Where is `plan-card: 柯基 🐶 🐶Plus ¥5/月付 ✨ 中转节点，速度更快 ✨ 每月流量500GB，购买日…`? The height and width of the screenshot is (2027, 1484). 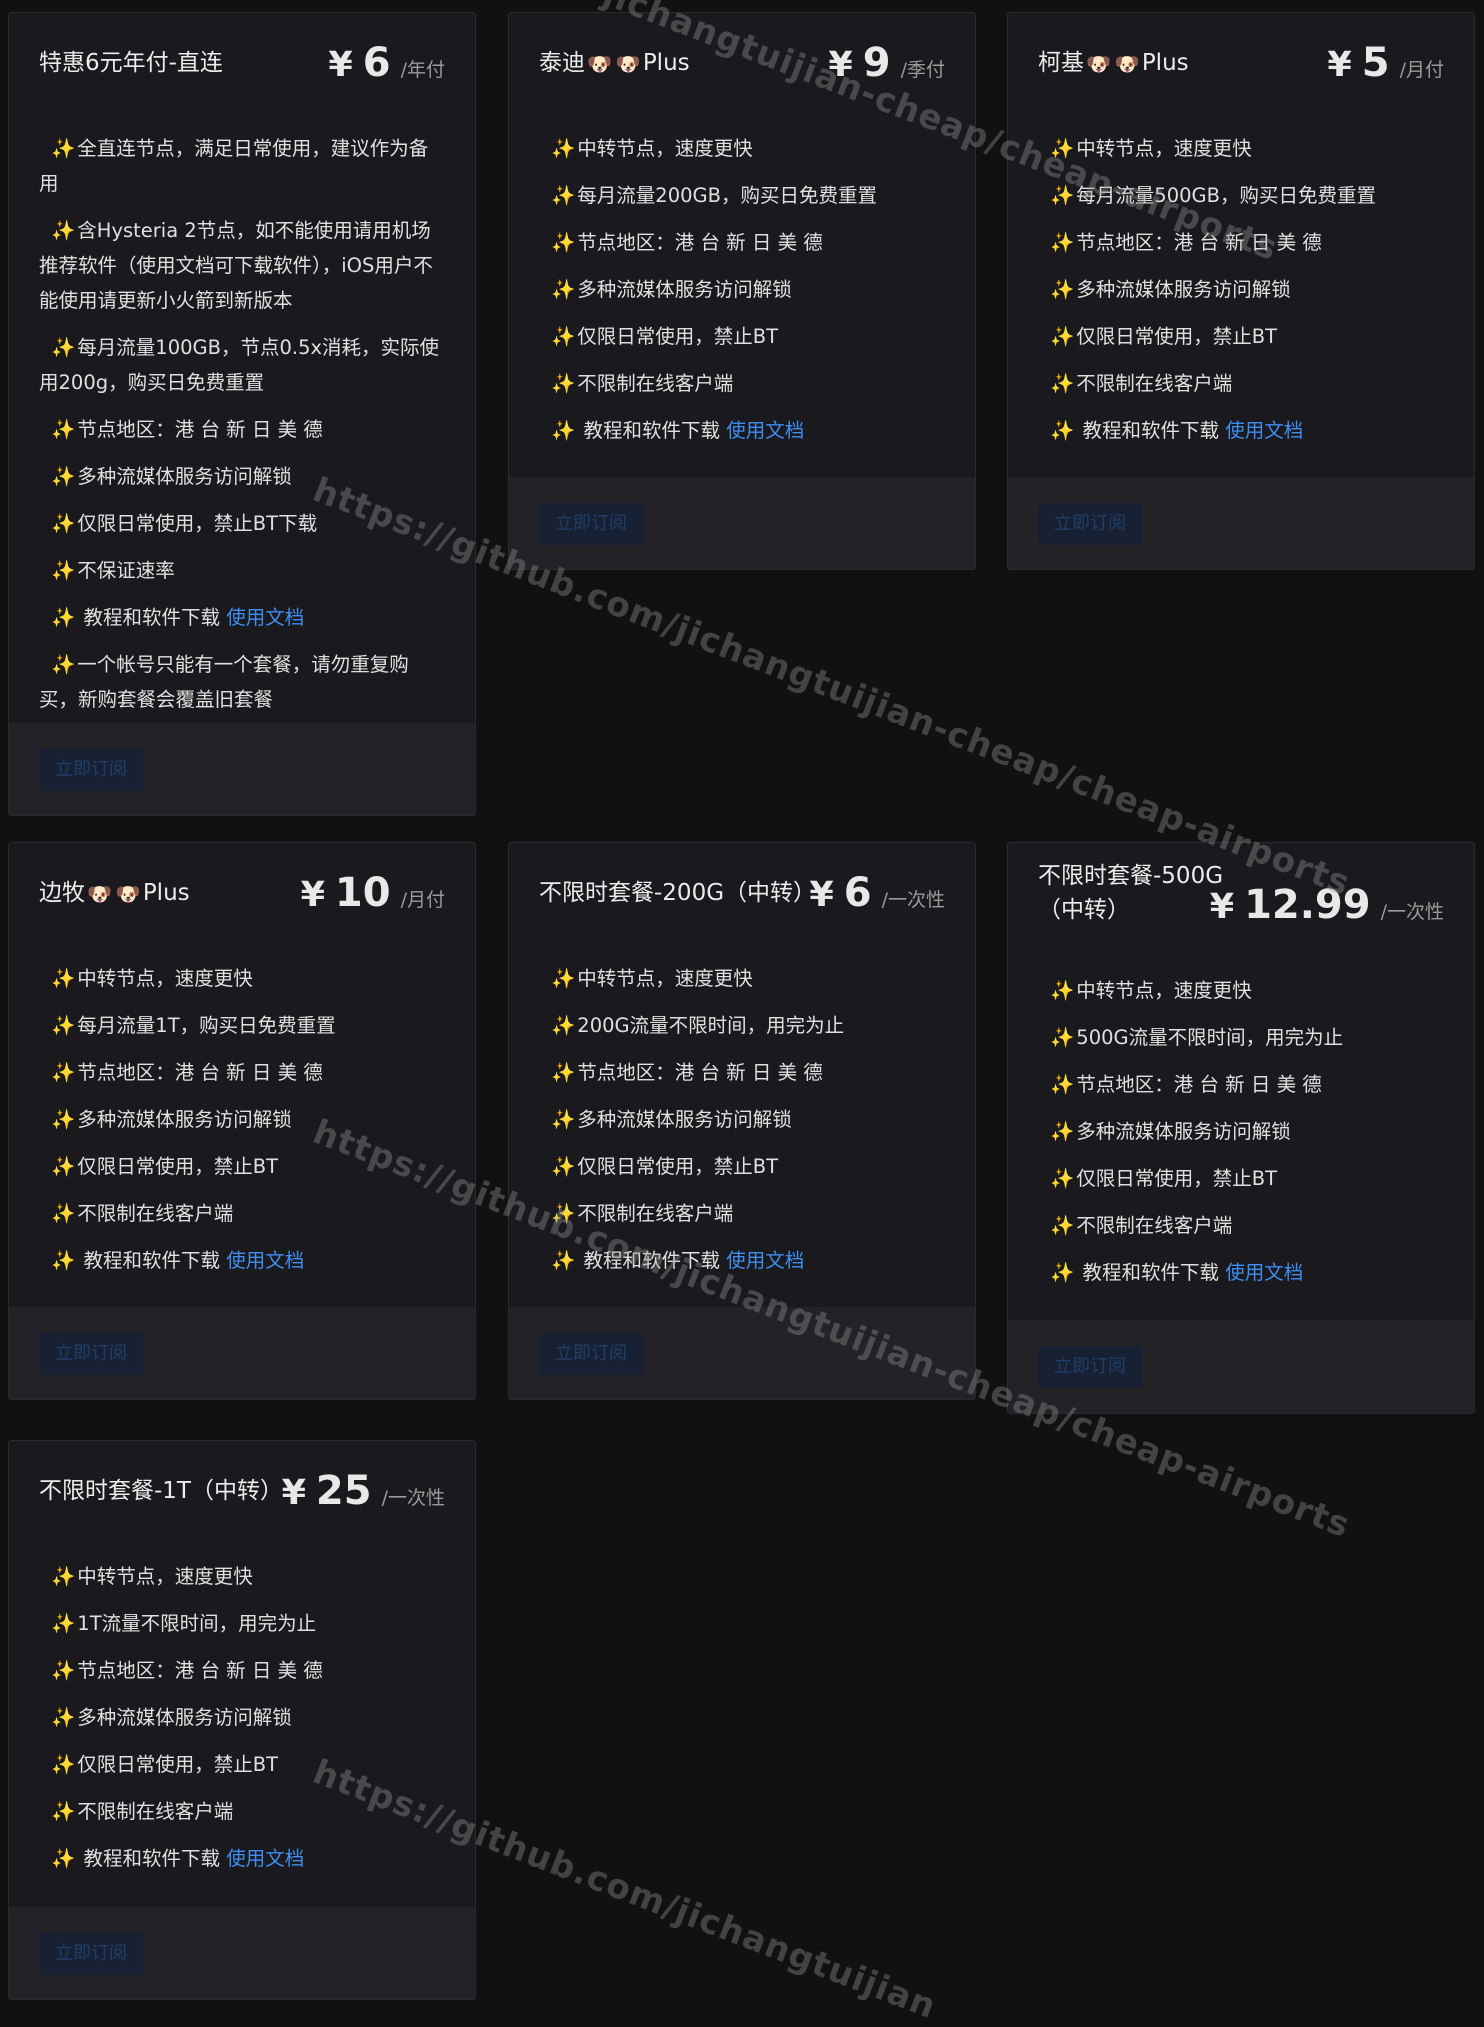 plan-card: 柯基 🐶 🐶Plus ¥5/月付 ✨ 中转节点，速度更快 ✨ 每月流量500GB，购买日… is located at coordinates (1241, 291).